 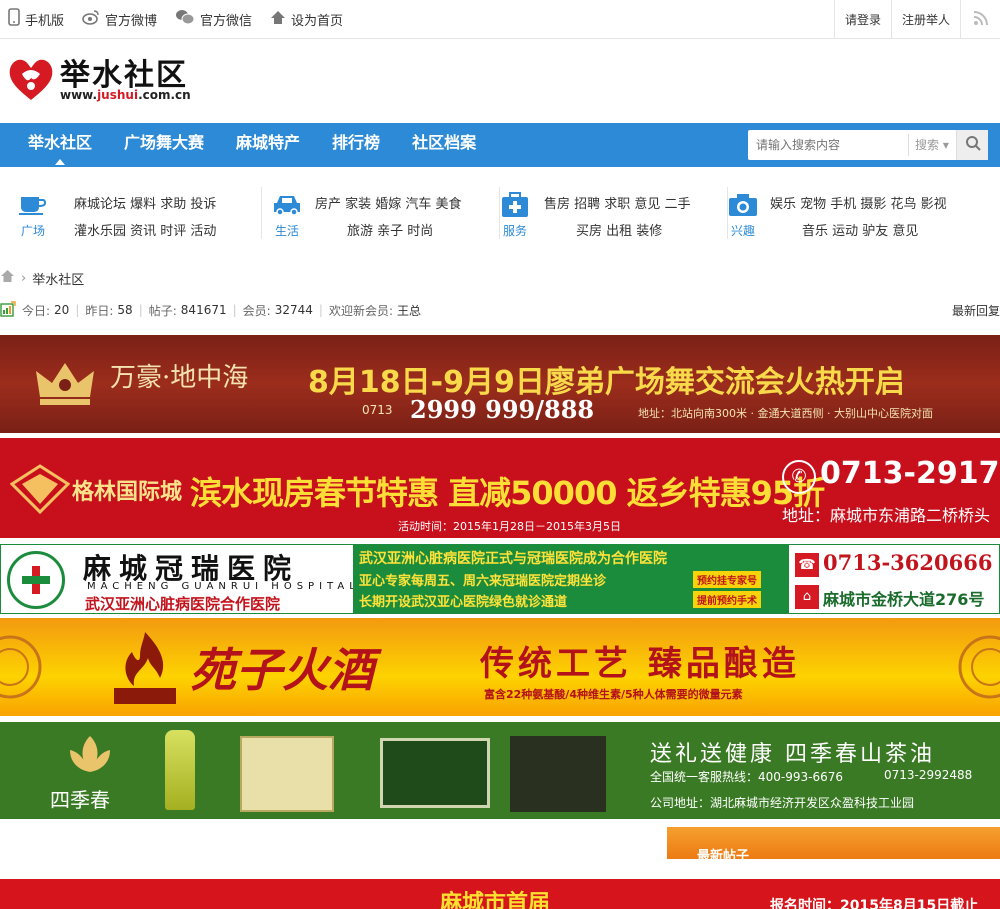 I want to click on category-links-row: 旅游 亲子 时尚, so click(x=388, y=231).